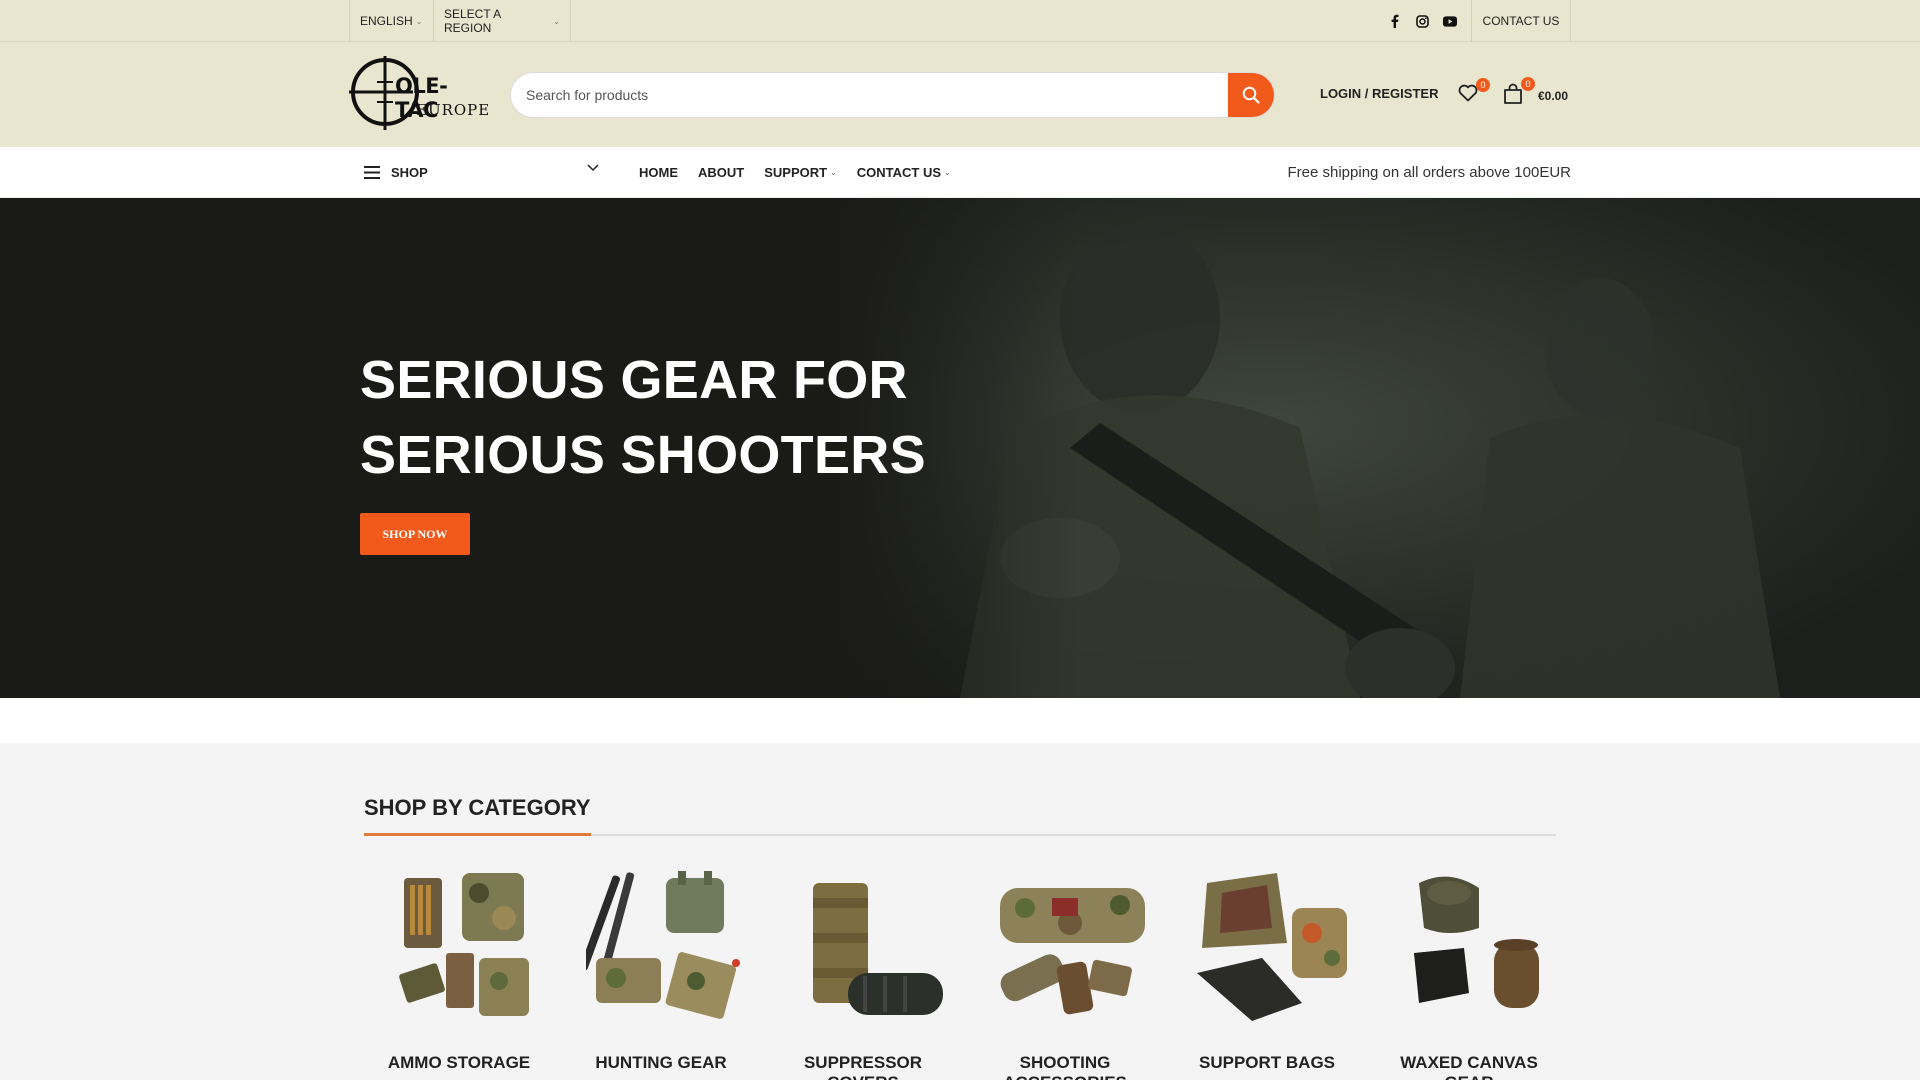  Describe the element at coordinates (480, 172) in the screenshot. I see `shop-categories-menu: SHOP` at that location.